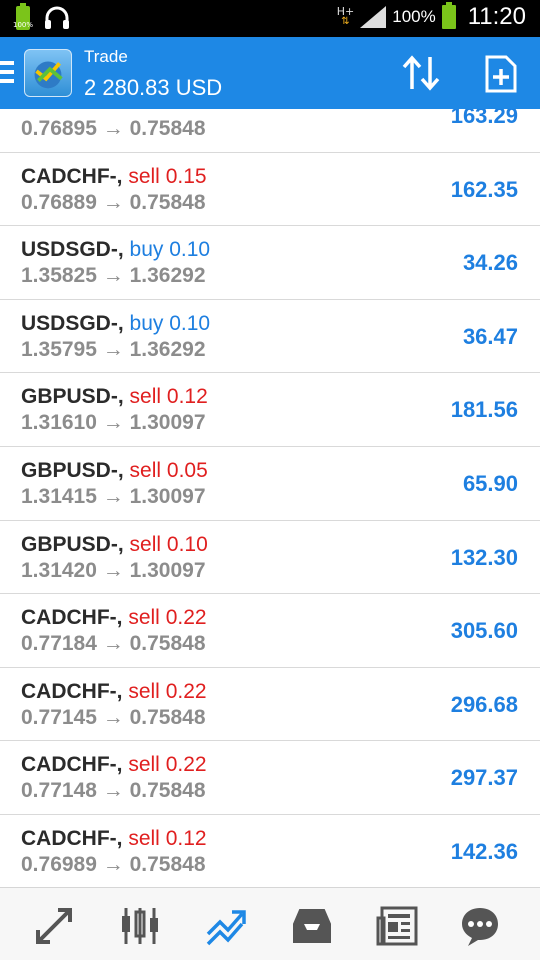 Image resolution: width=540 pixels, height=960 pixels. I want to click on signal-icon, so click(373, 17).